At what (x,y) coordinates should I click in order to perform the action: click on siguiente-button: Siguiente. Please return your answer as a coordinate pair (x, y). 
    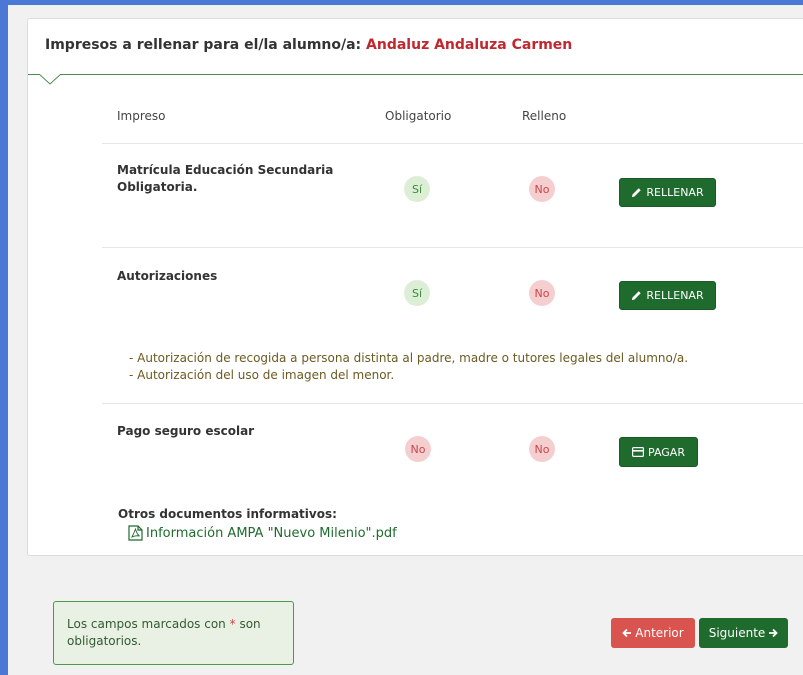
    Looking at the image, I should click on (743, 633).